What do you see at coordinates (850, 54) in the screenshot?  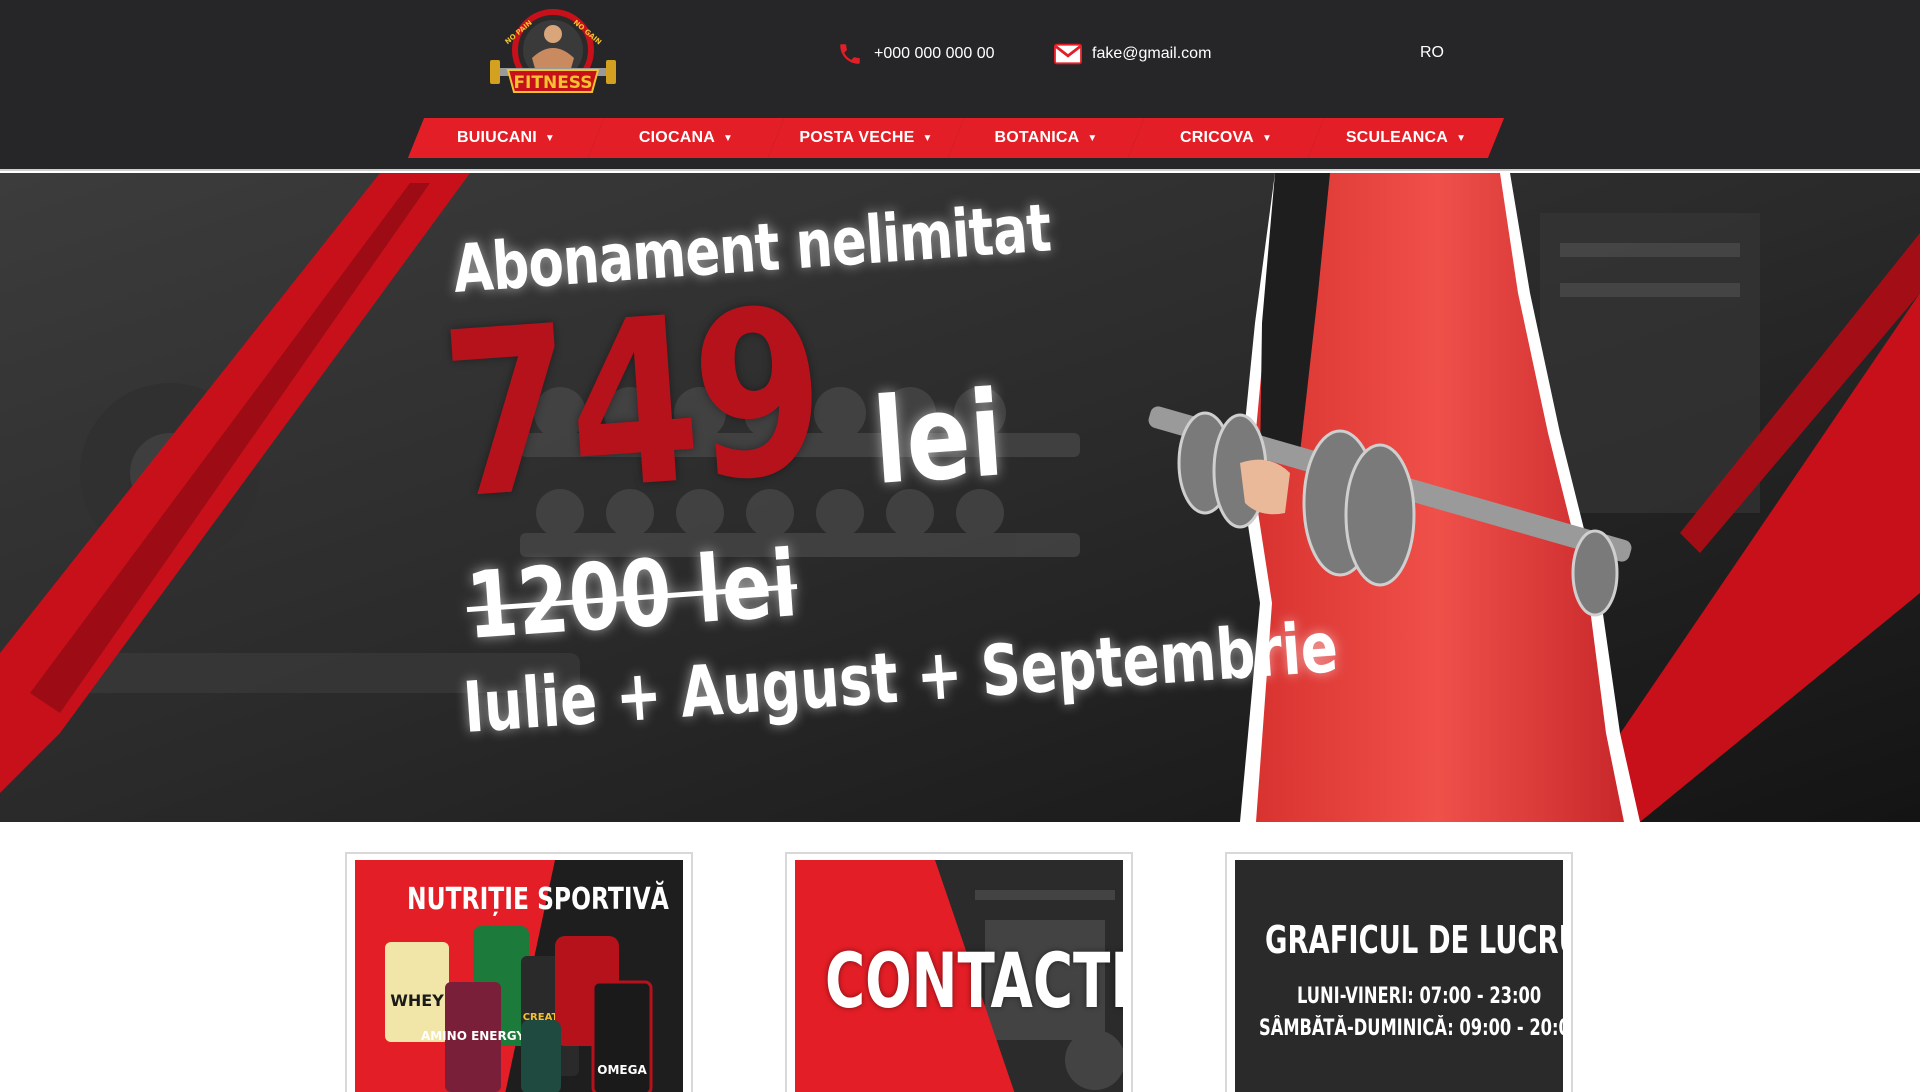 I see `phone-icon` at bounding box center [850, 54].